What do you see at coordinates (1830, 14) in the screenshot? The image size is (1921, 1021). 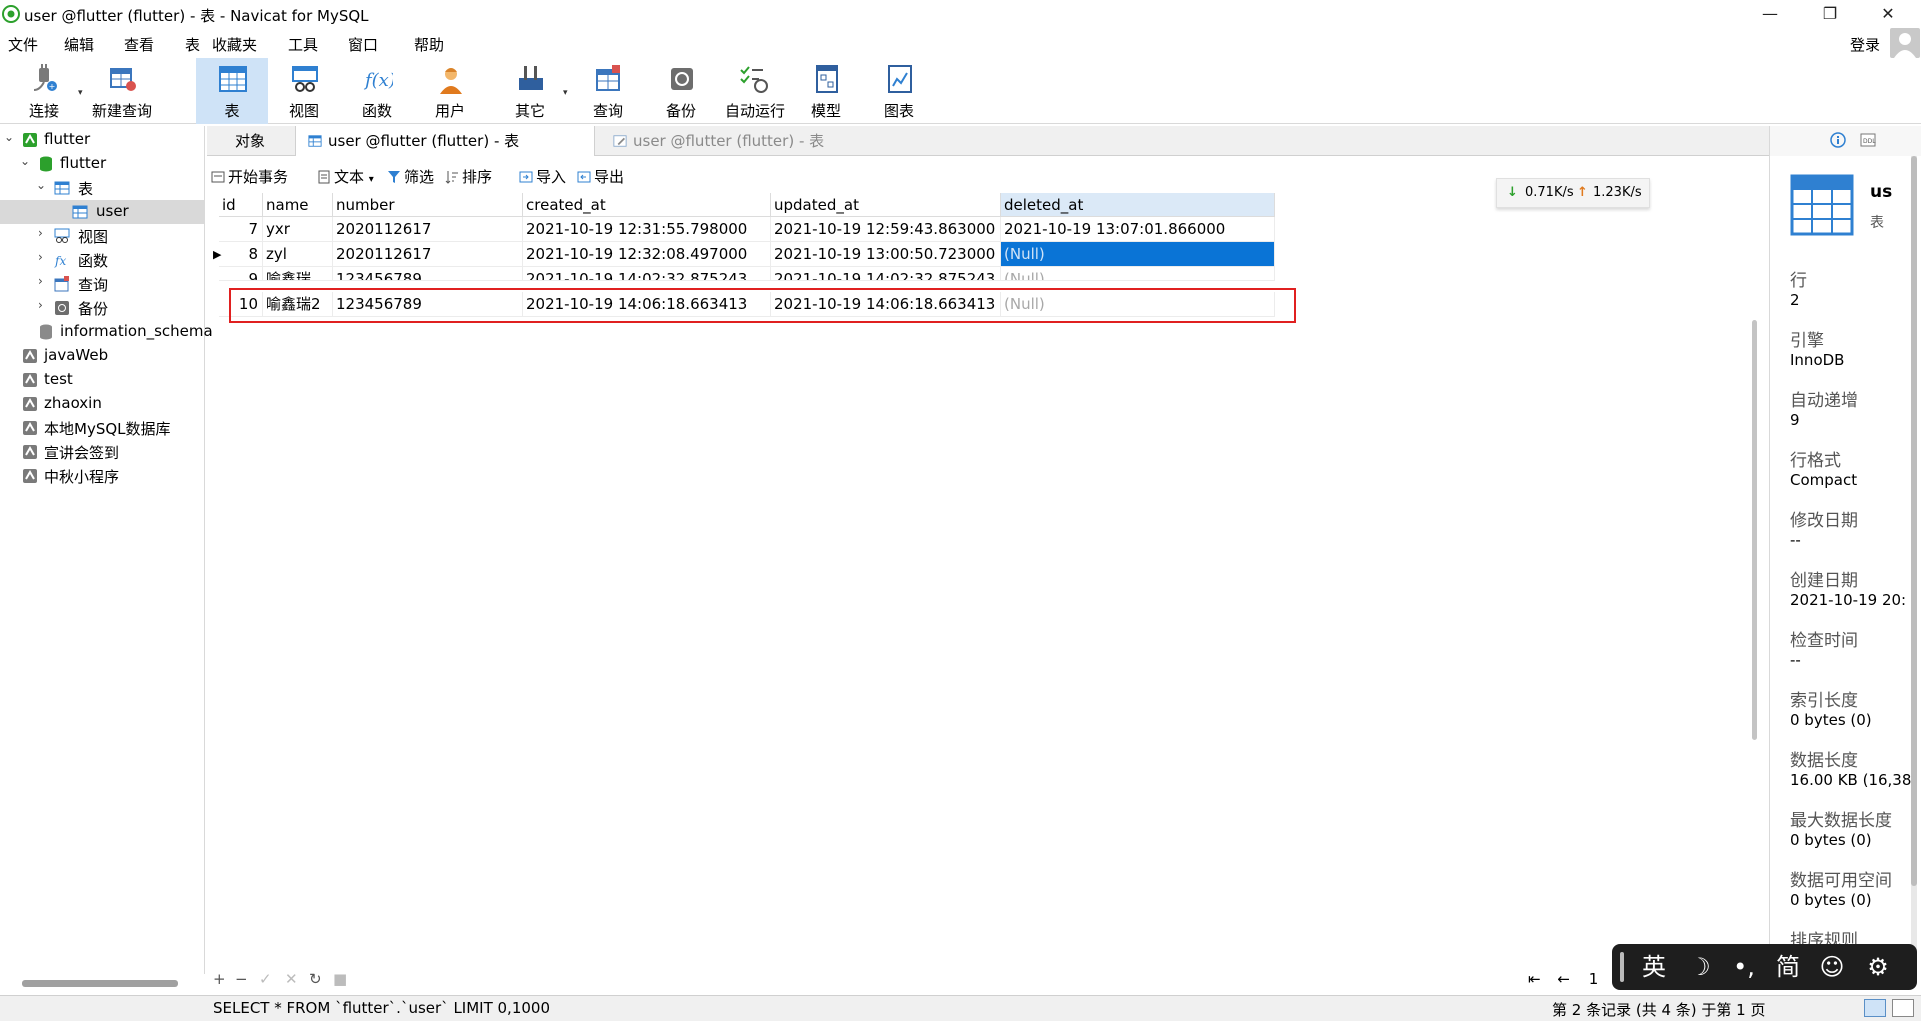 I see `restore-button: ❐` at bounding box center [1830, 14].